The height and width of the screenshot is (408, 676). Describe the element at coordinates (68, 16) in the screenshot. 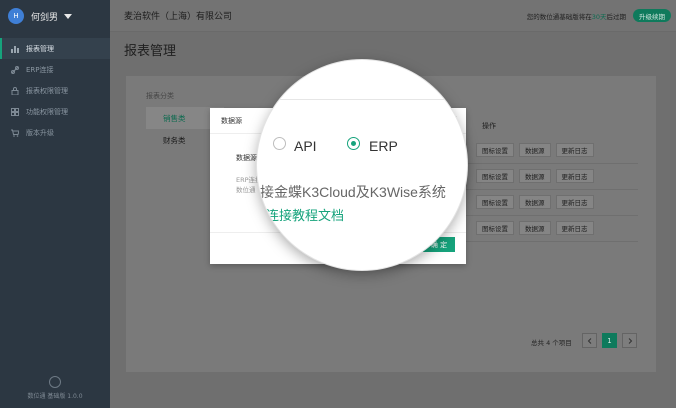

I see `chevron-down-icon` at that location.